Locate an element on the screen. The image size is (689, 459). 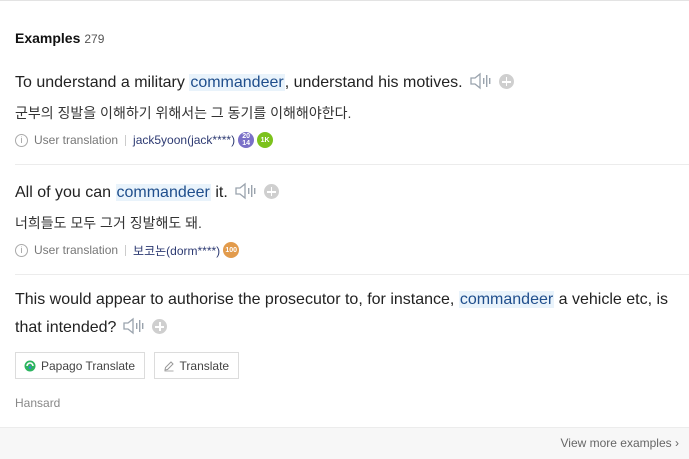
papago-icon is located at coordinates (30, 365).